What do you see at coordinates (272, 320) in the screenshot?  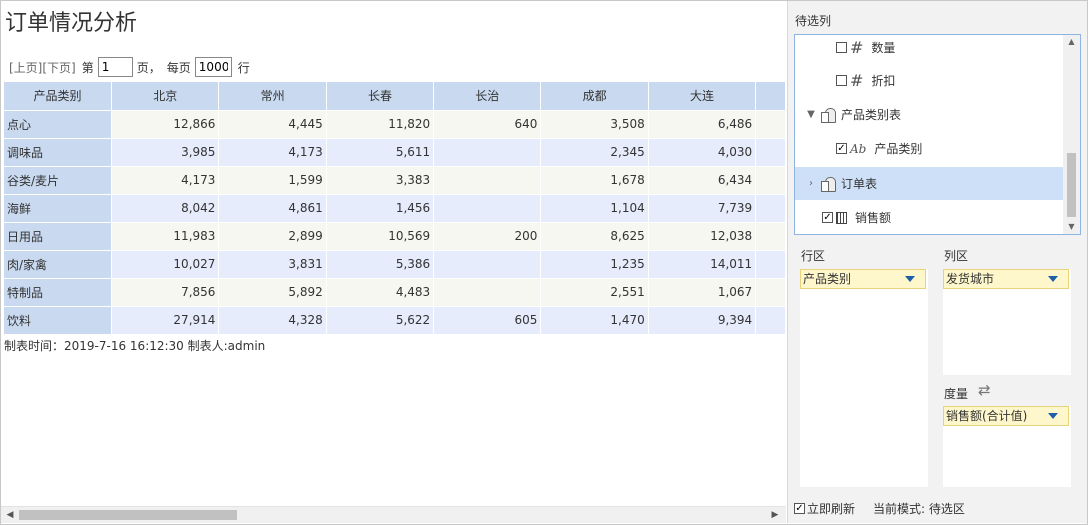 I see `table-cell: 4,328` at bounding box center [272, 320].